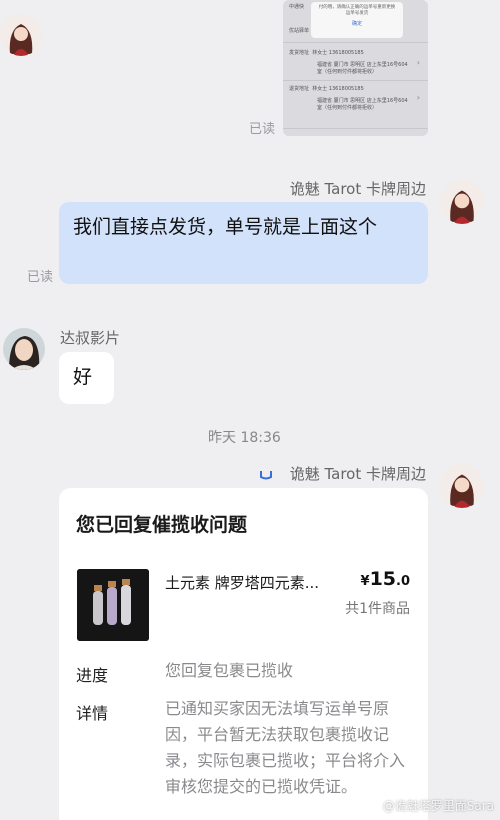 The height and width of the screenshot is (820, 500). Describe the element at coordinates (299, 53) in the screenshot. I see `thumb-sender-label: 发货地址` at that location.